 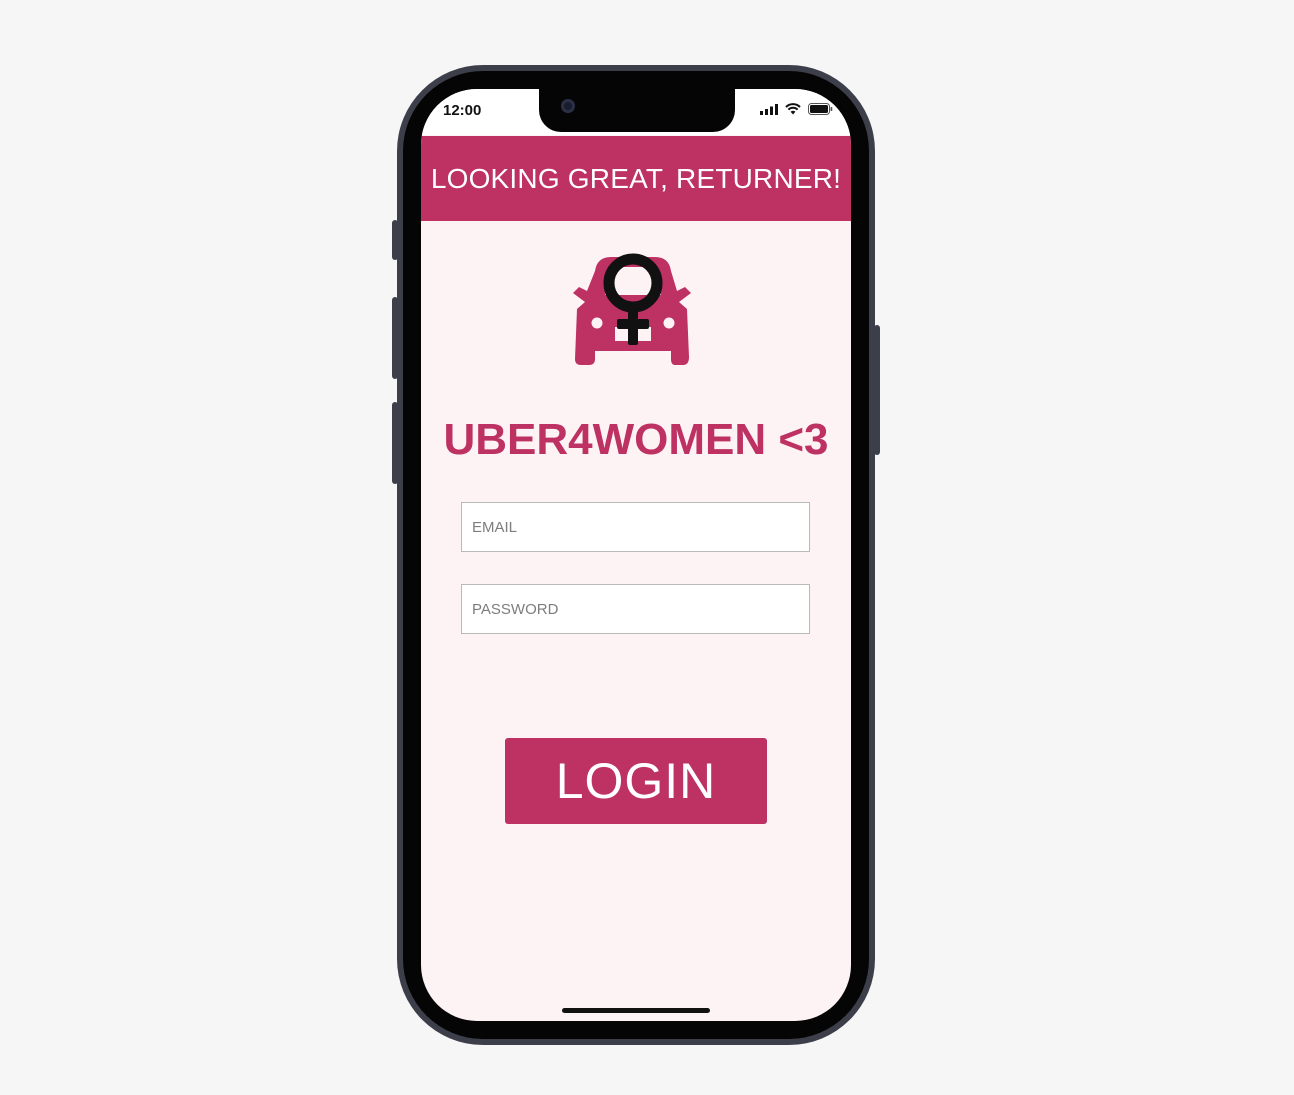 What do you see at coordinates (877, 390) in the screenshot?
I see `power-button` at bounding box center [877, 390].